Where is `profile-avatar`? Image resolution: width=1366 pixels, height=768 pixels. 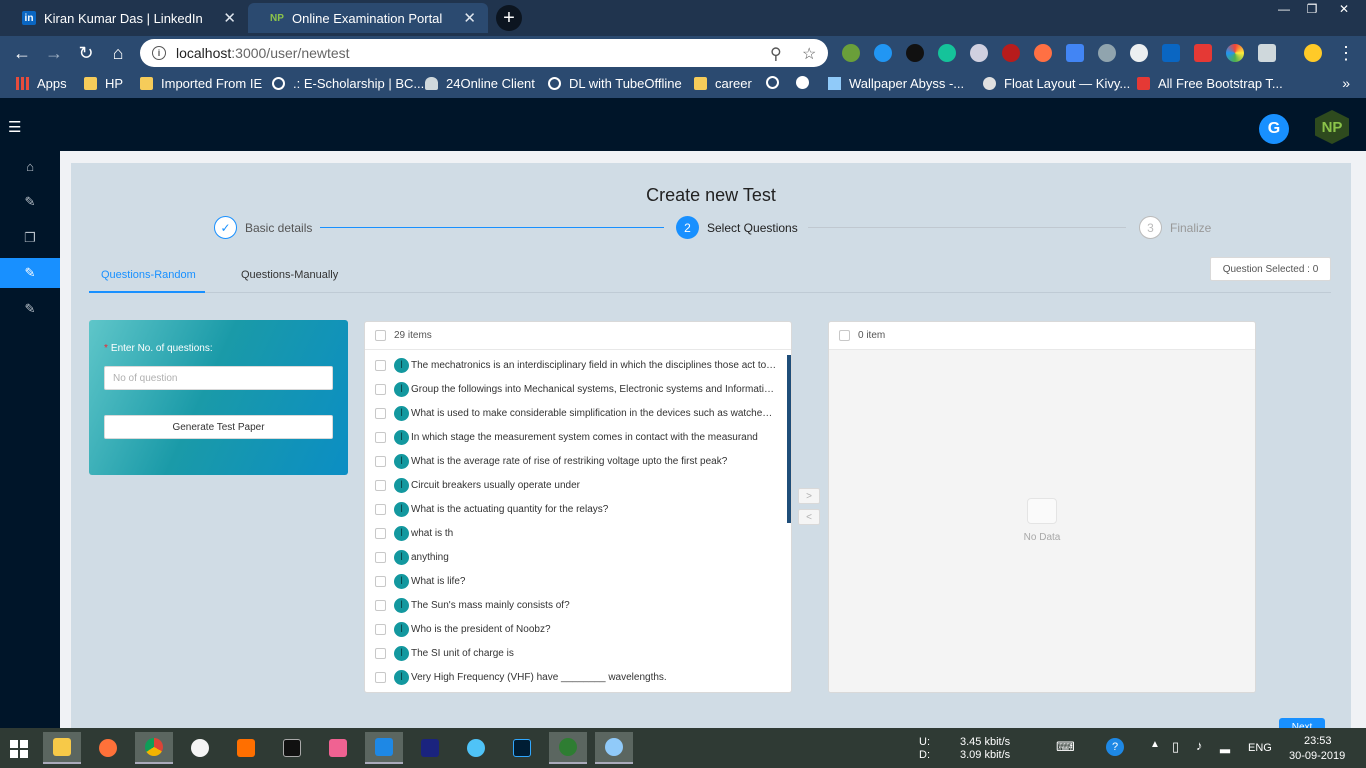 profile-avatar is located at coordinates (1313, 53).